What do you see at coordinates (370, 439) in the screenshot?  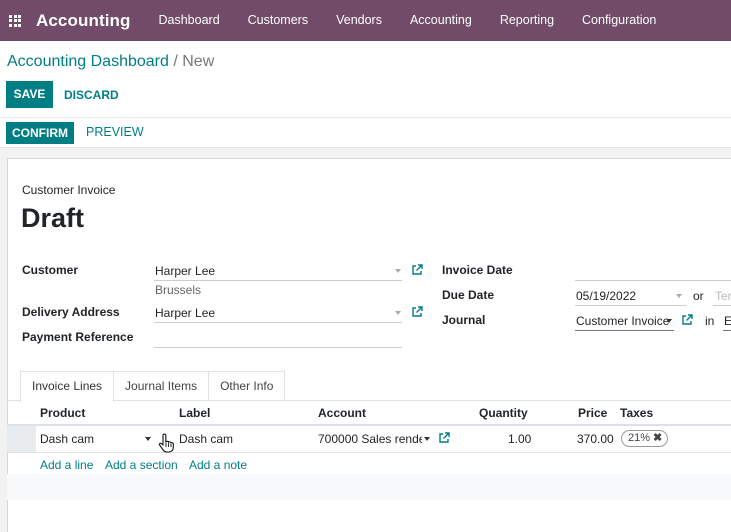 I see `line-account-field: 700000 Sales render` at bounding box center [370, 439].